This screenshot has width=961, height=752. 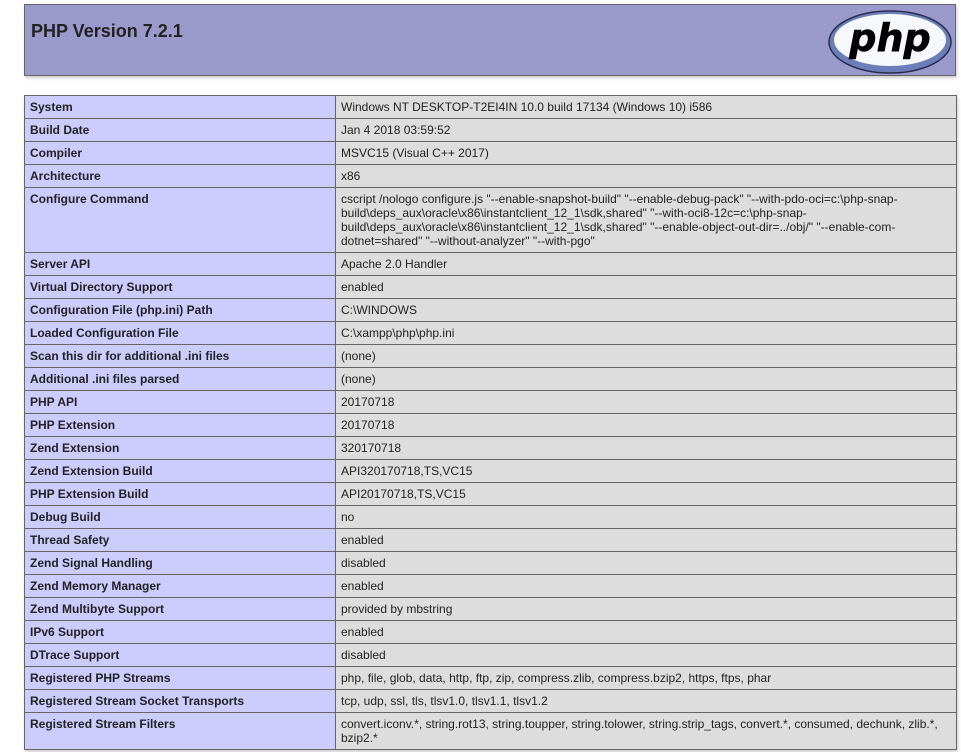 I want to click on row-value: Apache 2.0 Handler, so click(x=646, y=264).